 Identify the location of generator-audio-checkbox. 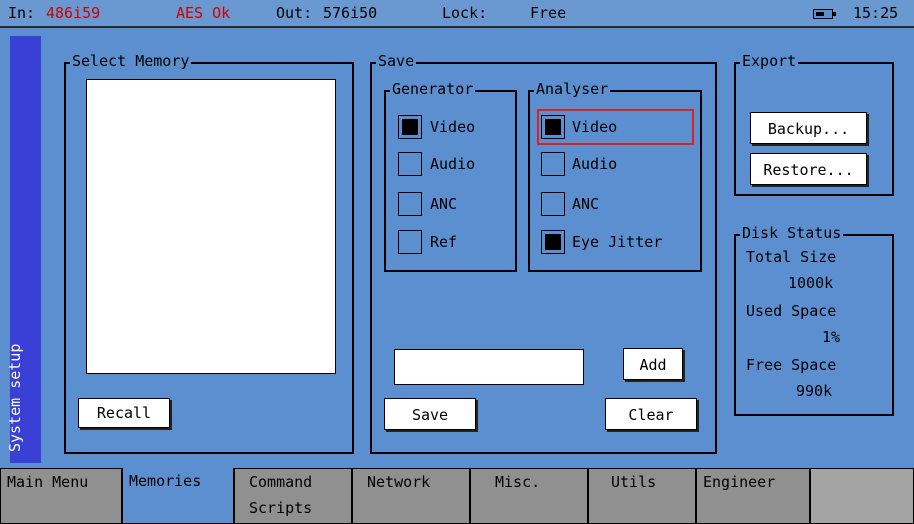
(410, 164).